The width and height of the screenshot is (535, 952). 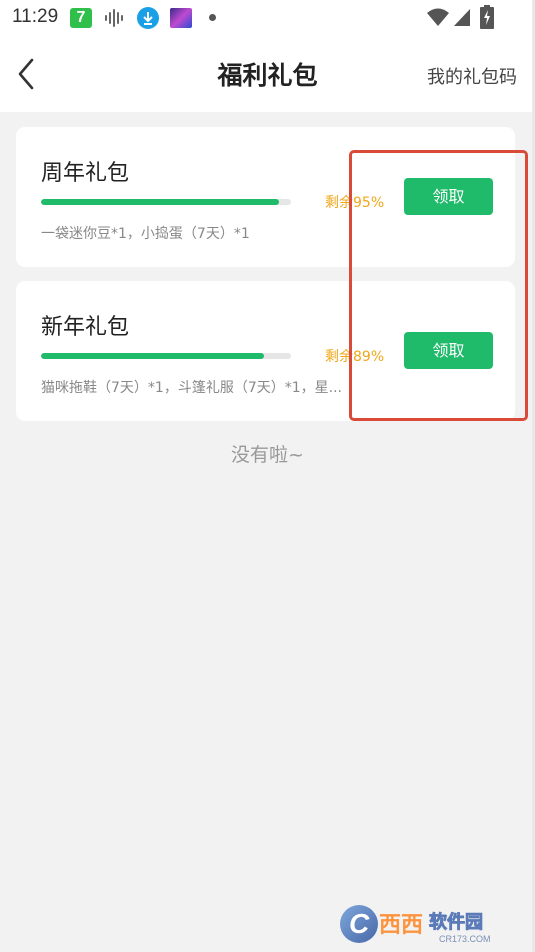 What do you see at coordinates (401, 925) in the screenshot?
I see `svg-text: 西西` at bounding box center [401, 925].